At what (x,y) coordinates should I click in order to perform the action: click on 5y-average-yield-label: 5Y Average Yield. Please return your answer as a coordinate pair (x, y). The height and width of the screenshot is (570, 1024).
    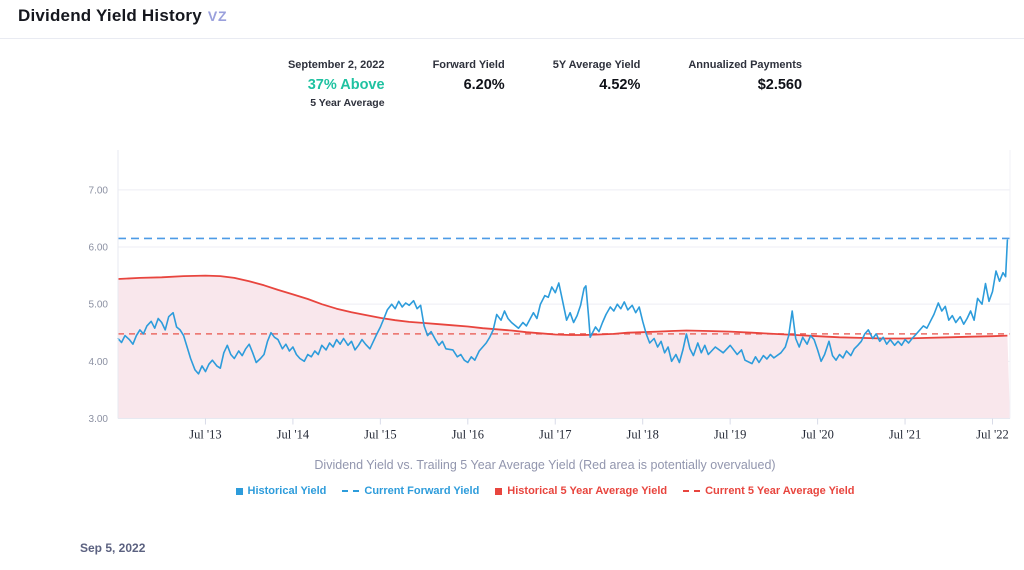
    Looking at the image, I should click on (596, 65).